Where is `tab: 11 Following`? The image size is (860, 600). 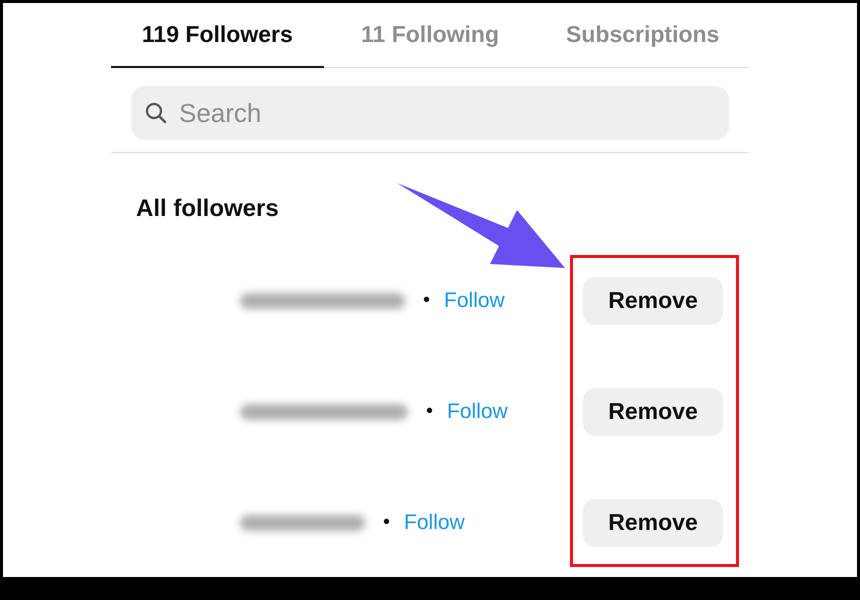 tab: 11 Following is located at coordinates (430, 35).